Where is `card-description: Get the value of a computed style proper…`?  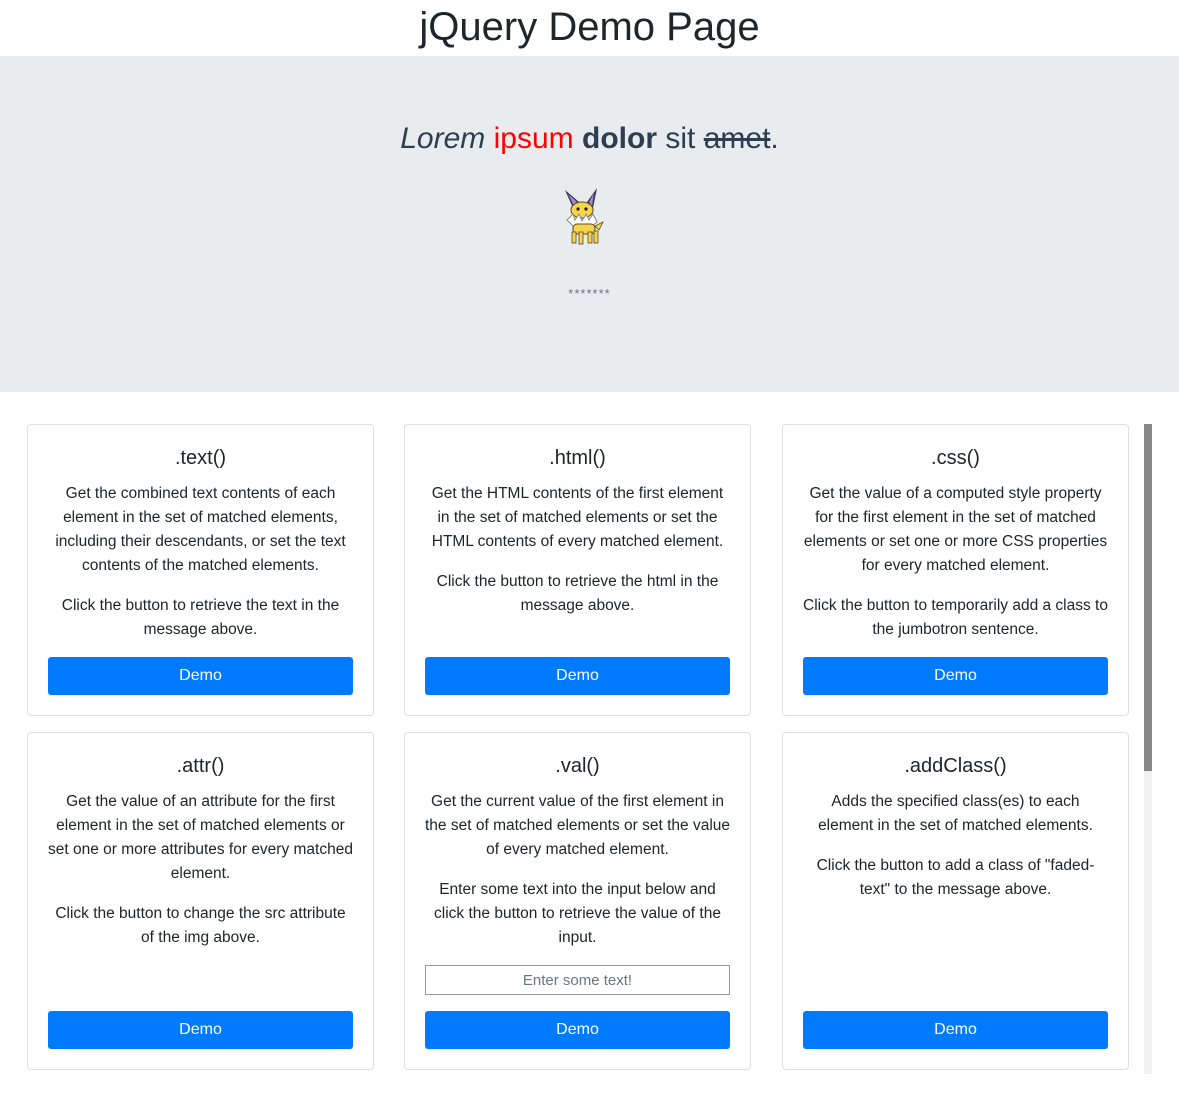 card-description: Get the value of a computed style proper… is located at coordinates (955, 529).